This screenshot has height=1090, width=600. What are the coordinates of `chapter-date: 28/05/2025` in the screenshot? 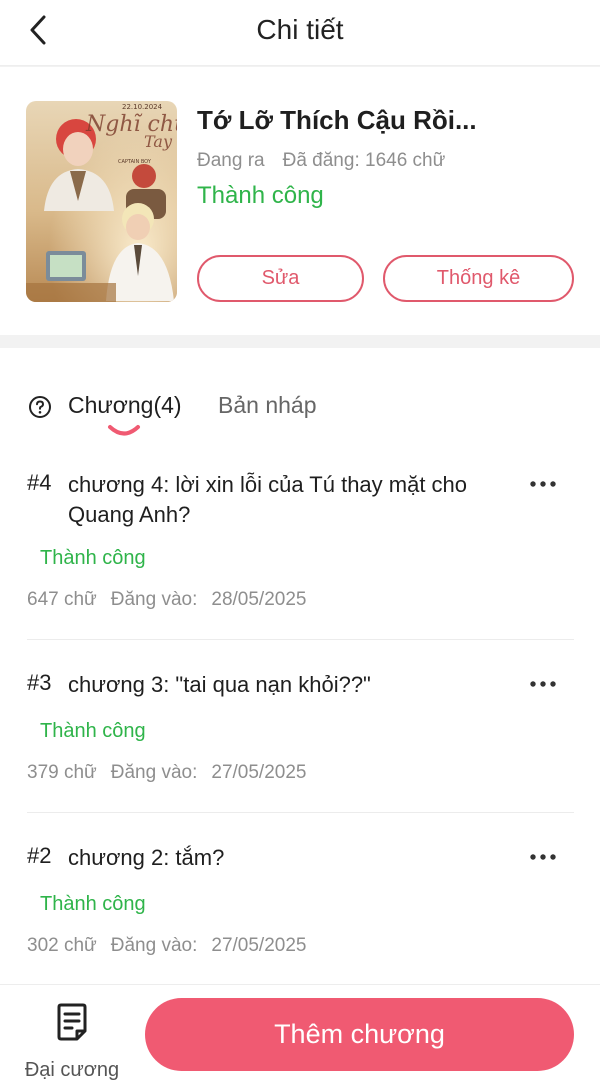 It's located at (259, 599).